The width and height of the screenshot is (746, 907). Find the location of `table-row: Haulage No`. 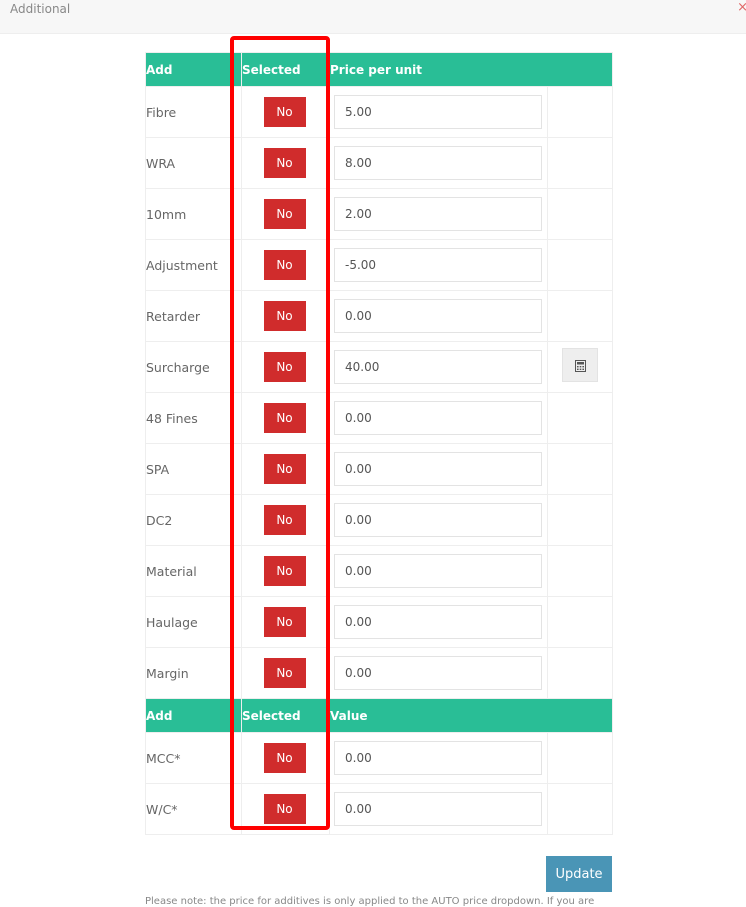

table-row: Haulage No is located at coordinates (379, 622).